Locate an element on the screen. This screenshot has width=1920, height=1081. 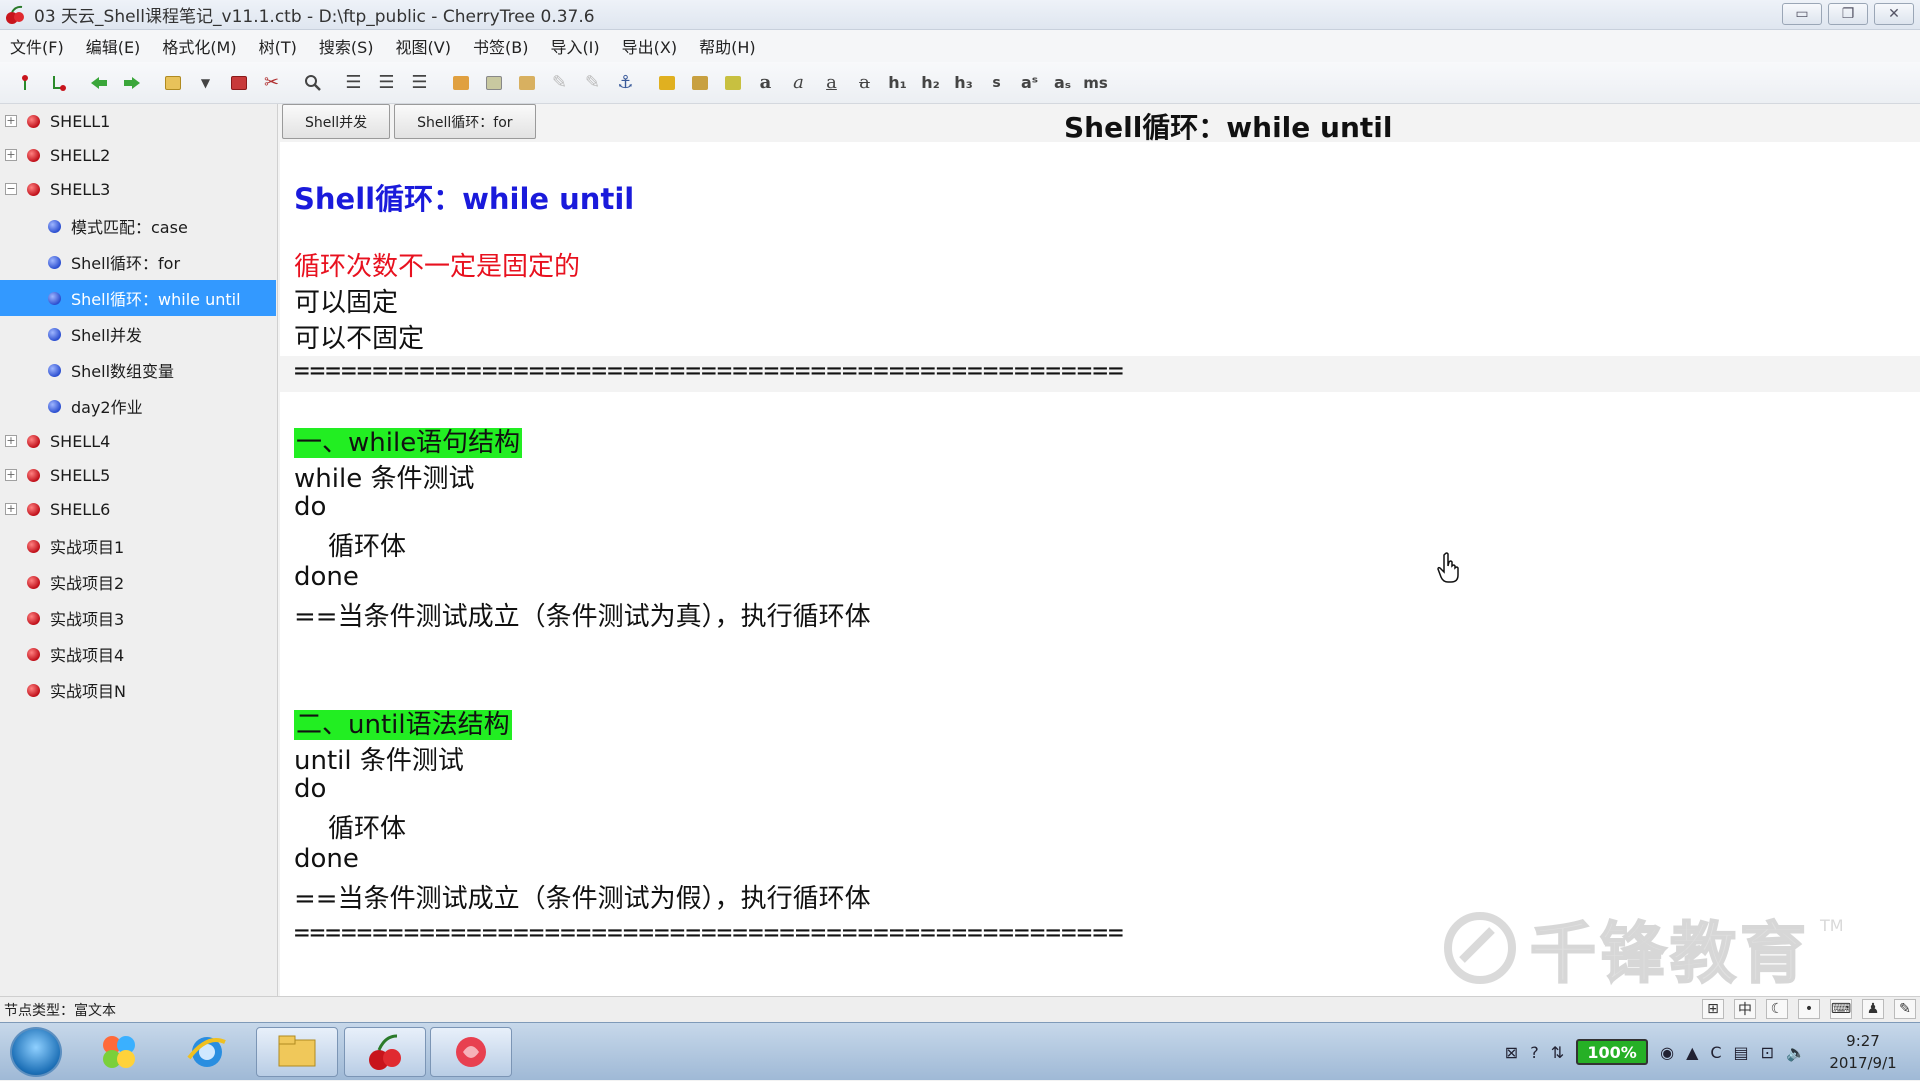
bold-icon: a is located at coordinates (765, 83).